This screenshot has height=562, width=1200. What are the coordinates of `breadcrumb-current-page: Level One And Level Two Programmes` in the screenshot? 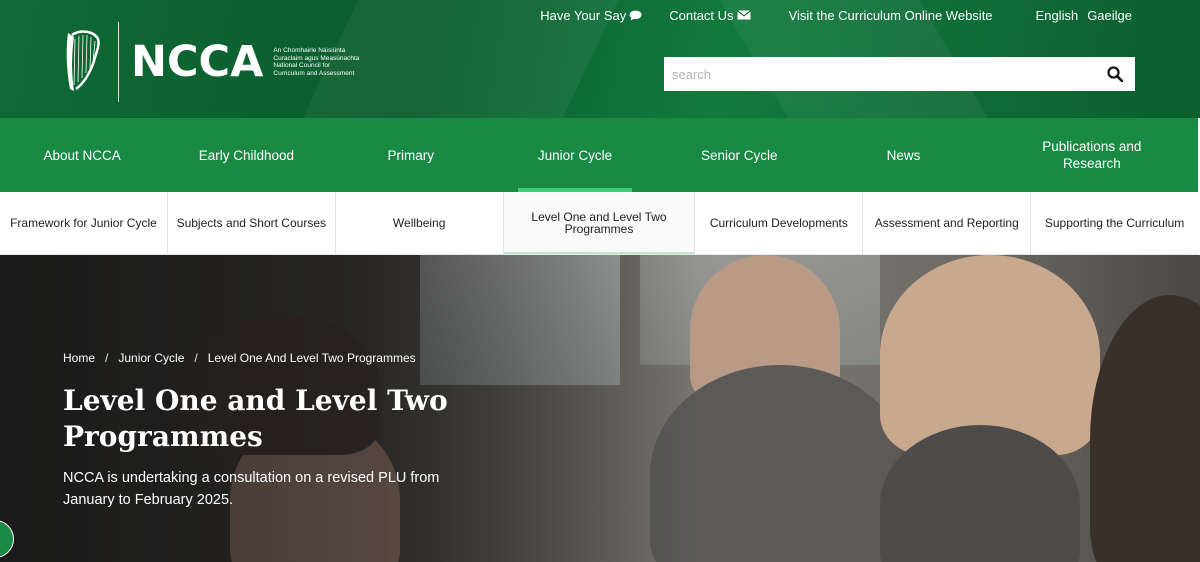 It's located at (311, 358).